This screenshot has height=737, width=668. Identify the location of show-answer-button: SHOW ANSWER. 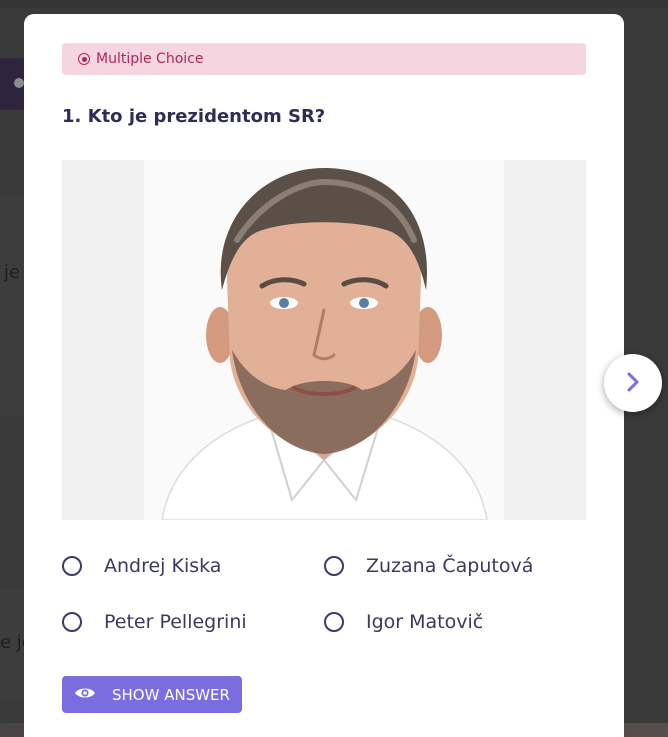
(152, 694).